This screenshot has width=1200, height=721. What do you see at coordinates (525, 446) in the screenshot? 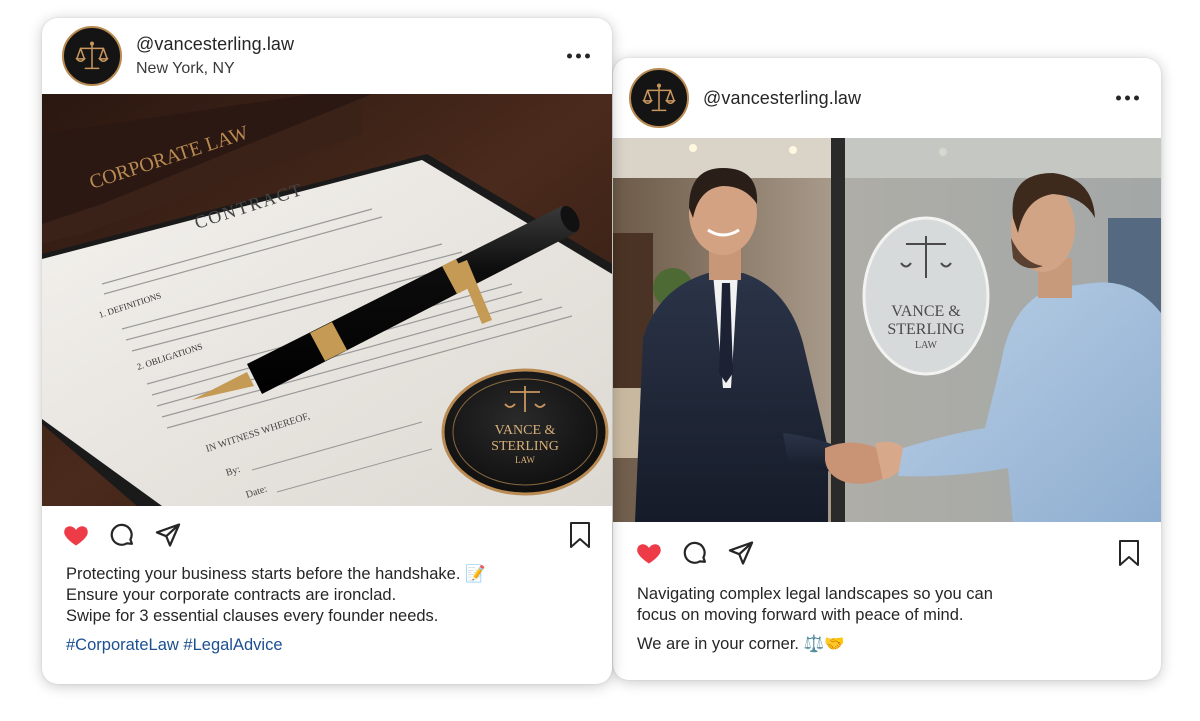
I see `seal-line-2: STERLING` at bounding box center [525, 446].